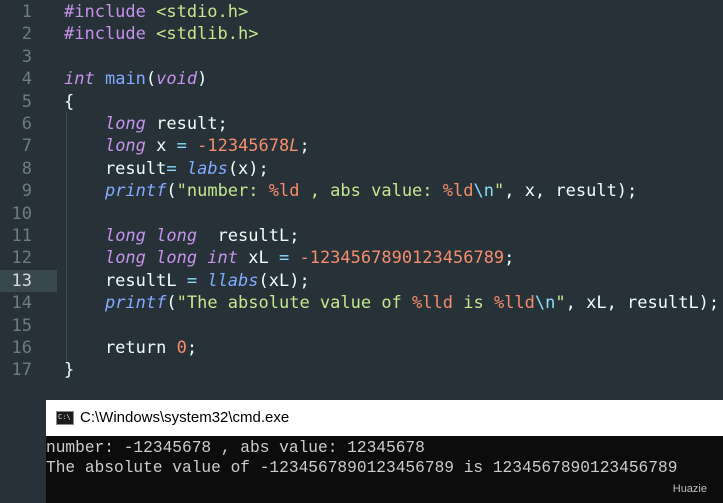  Describe the element at coordinates (125, 79) in the screenshot. I see `code-token: main` at that location.